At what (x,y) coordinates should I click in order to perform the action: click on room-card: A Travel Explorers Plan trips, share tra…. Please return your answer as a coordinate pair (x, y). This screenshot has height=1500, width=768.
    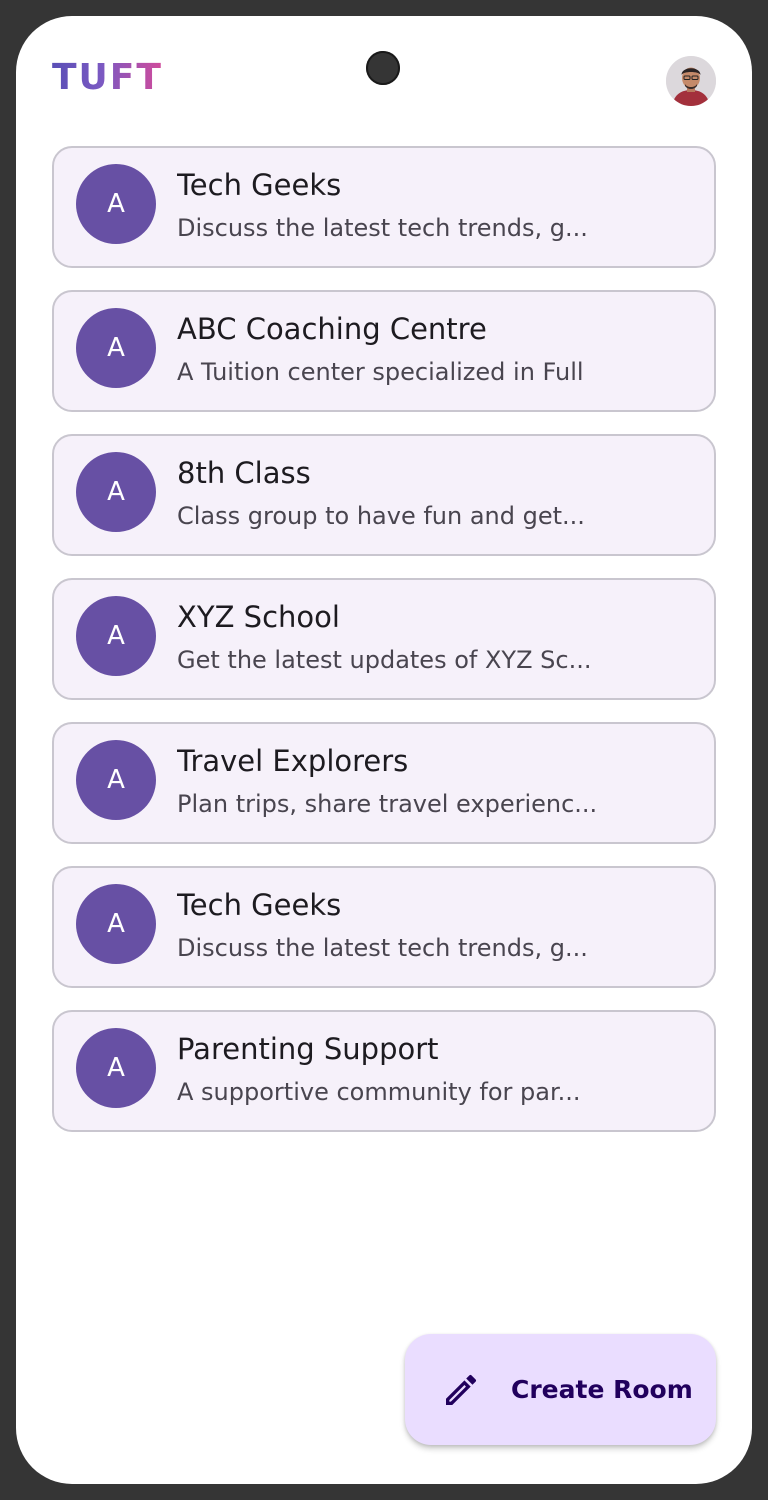
    Looking at the image, I should click on (384, 783).